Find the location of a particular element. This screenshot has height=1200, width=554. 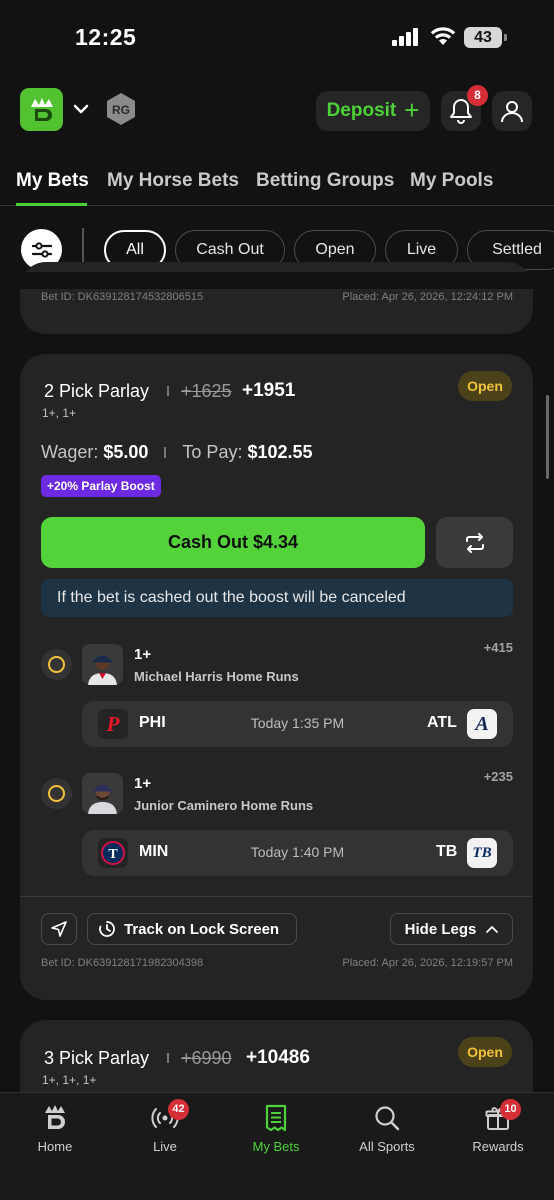

tab-betting-groups: Betting Groups is located at coordinates (325, 181).